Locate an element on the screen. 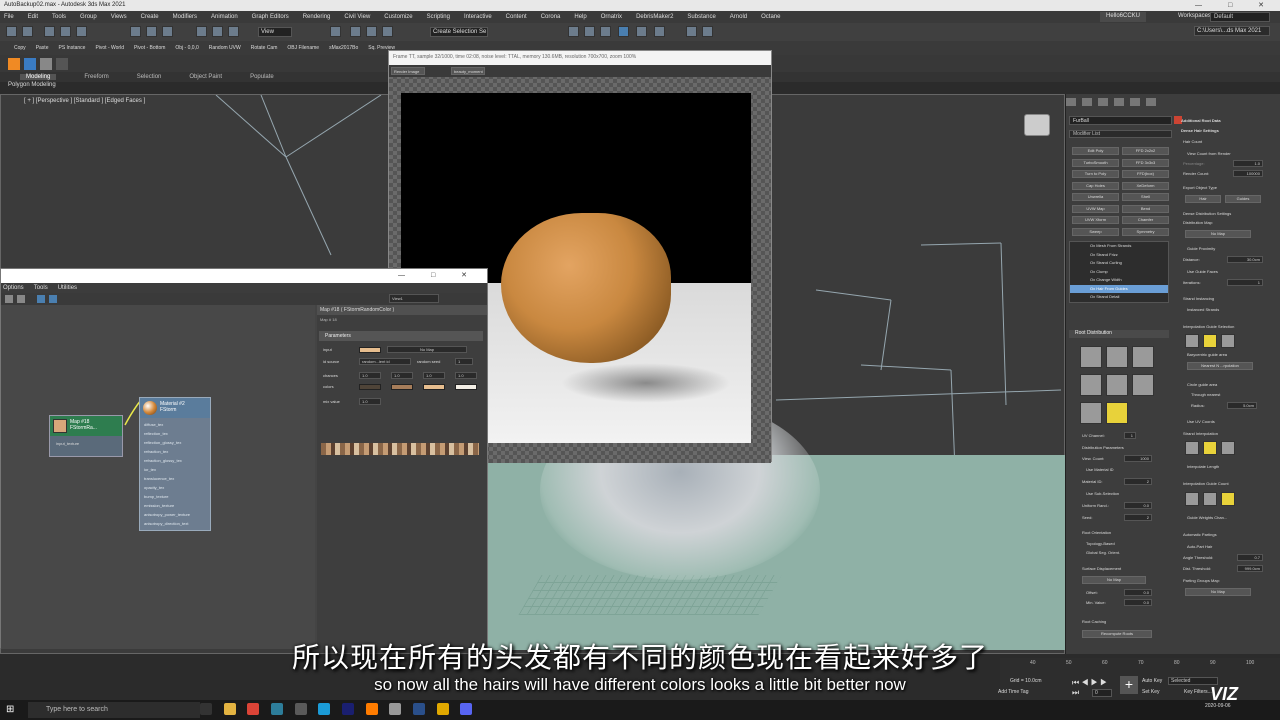 The width and height of the screenshot is (1280, 720). displacement-map-button: No Map is located at coordinates (1114, 580).